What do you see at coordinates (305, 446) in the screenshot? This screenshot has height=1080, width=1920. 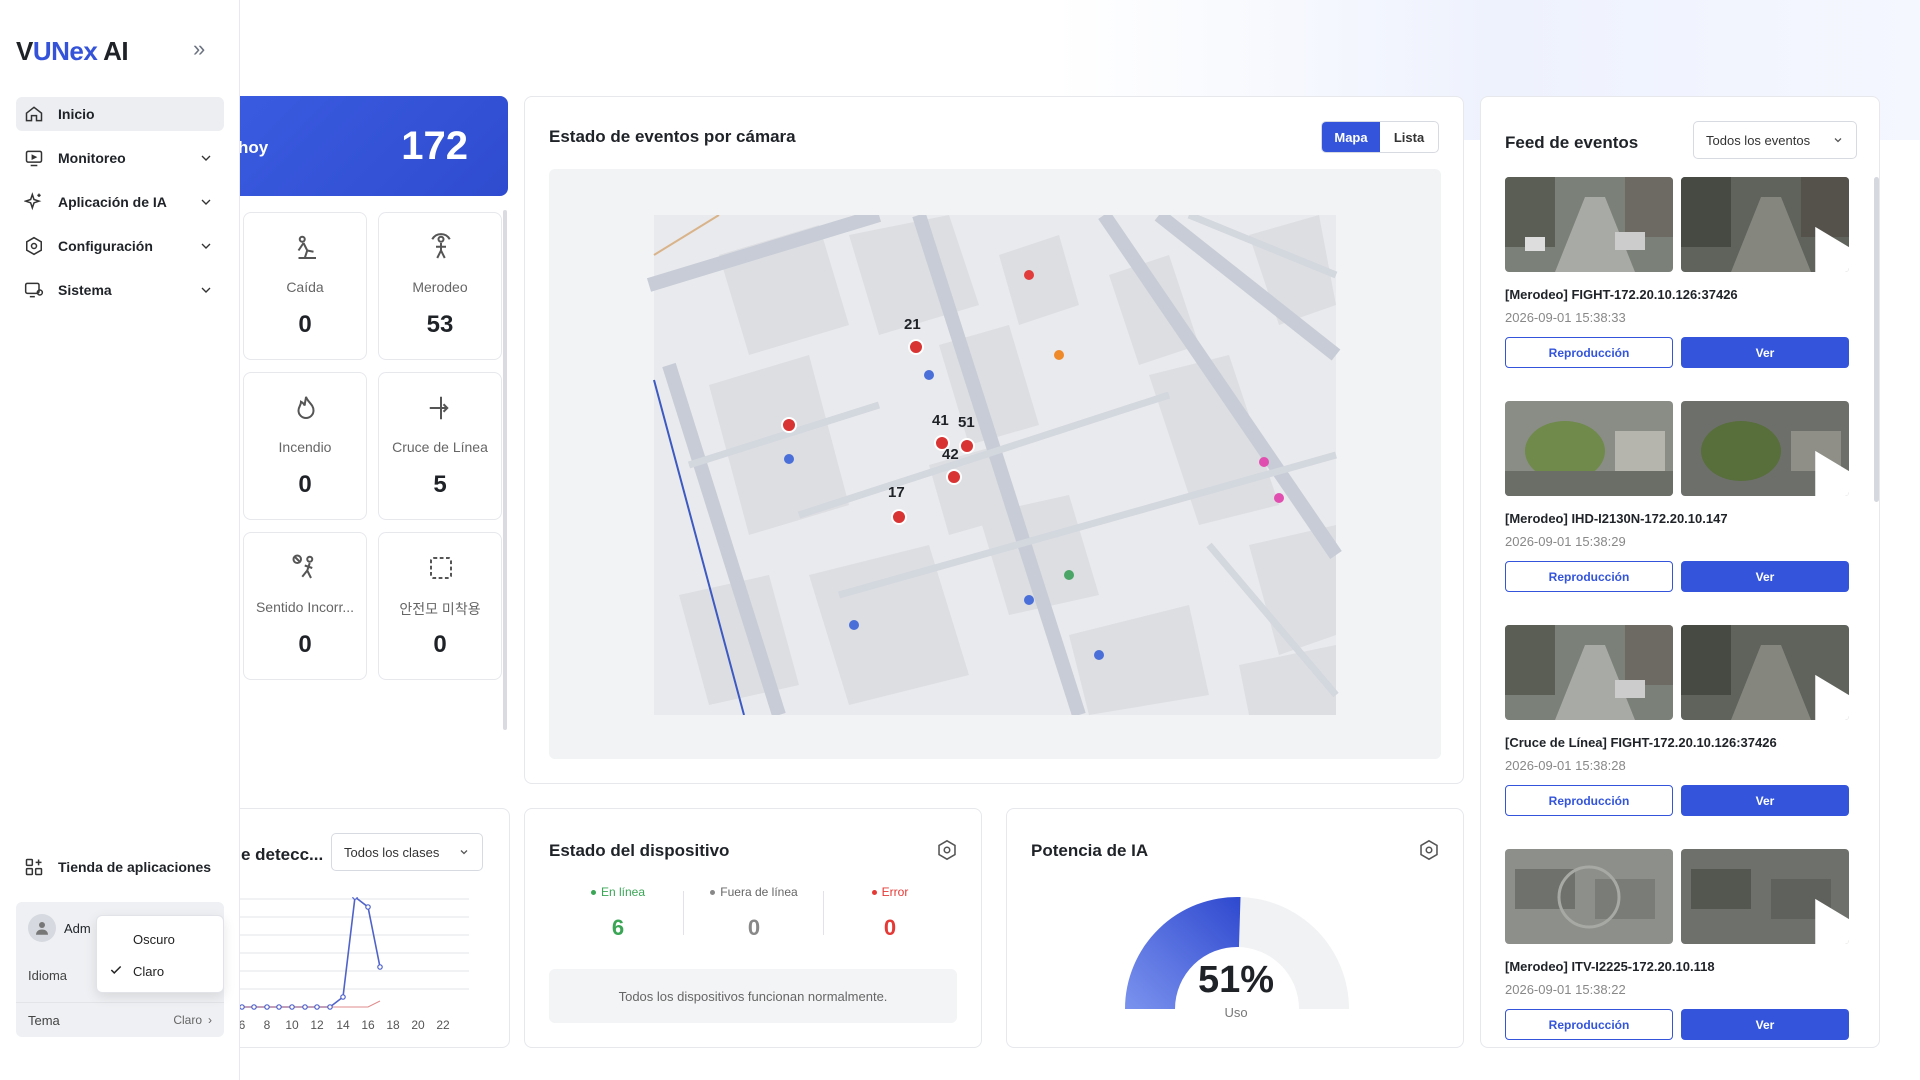 I see `stat-fire: Incendio 0` at bounding box center [305, 446].